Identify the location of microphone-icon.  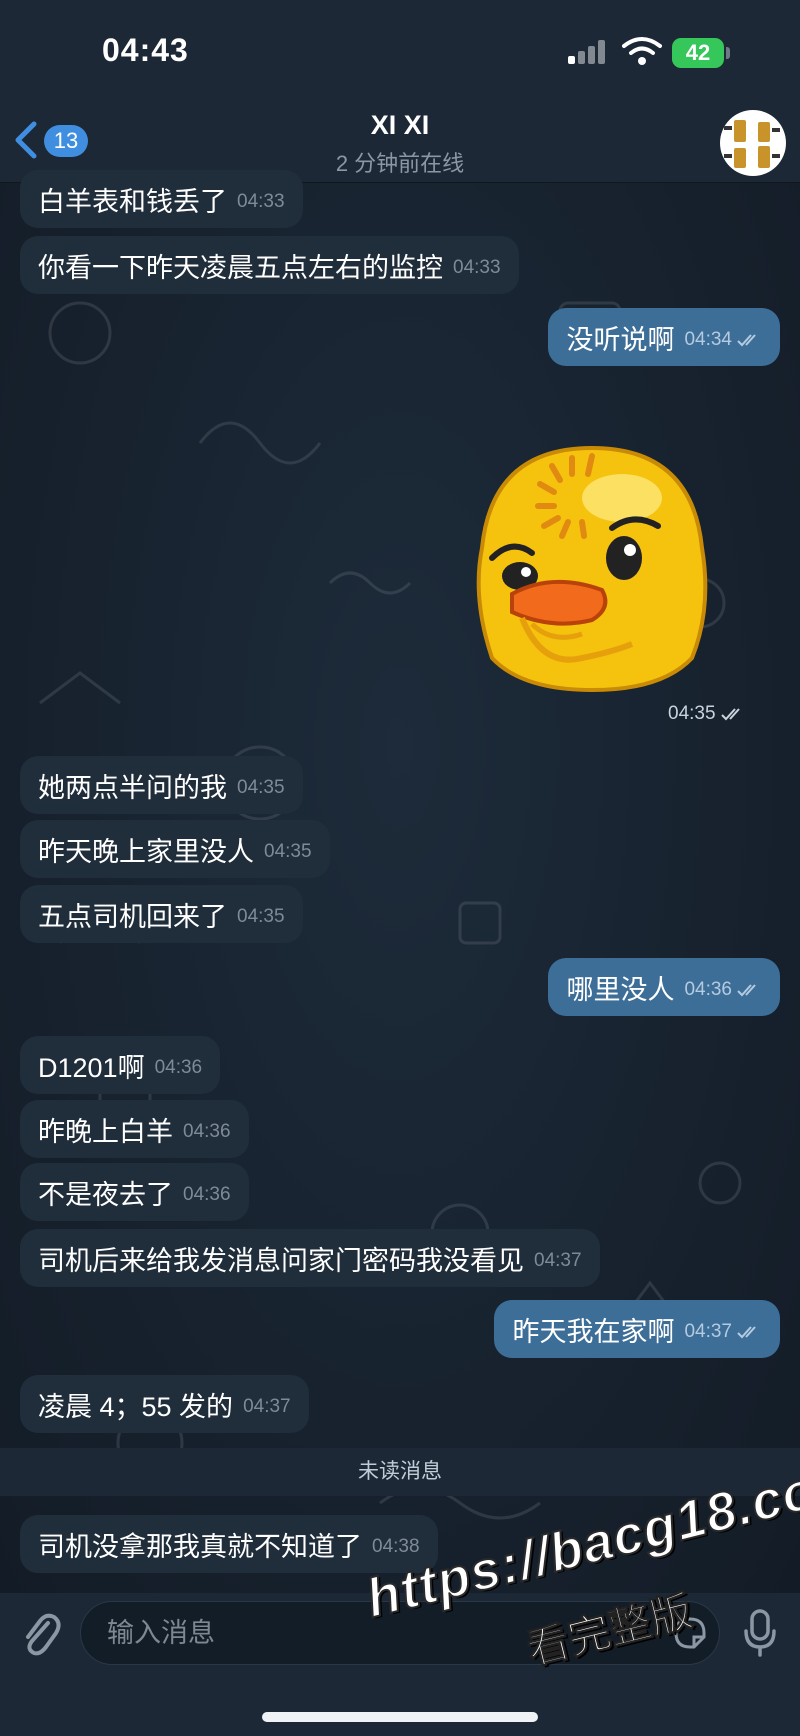
(760, 1633).